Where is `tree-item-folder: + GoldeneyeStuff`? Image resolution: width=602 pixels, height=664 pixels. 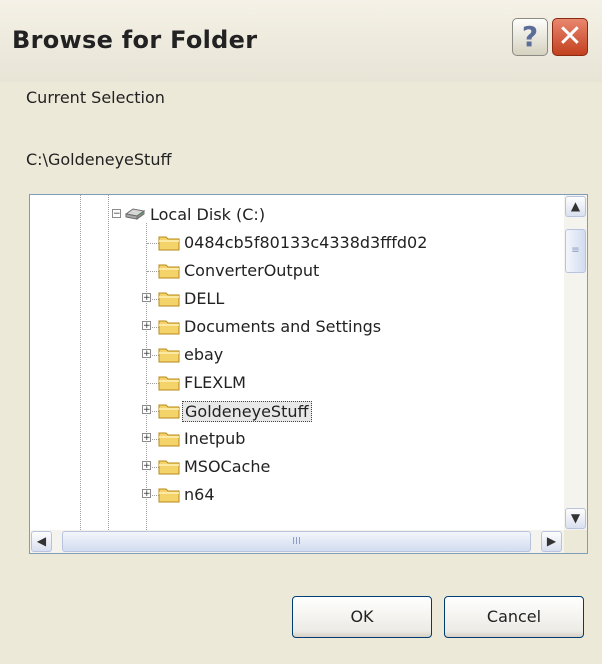 tree-item-folder: + GoldeneyeStuff is located at coordinates (297, 411).